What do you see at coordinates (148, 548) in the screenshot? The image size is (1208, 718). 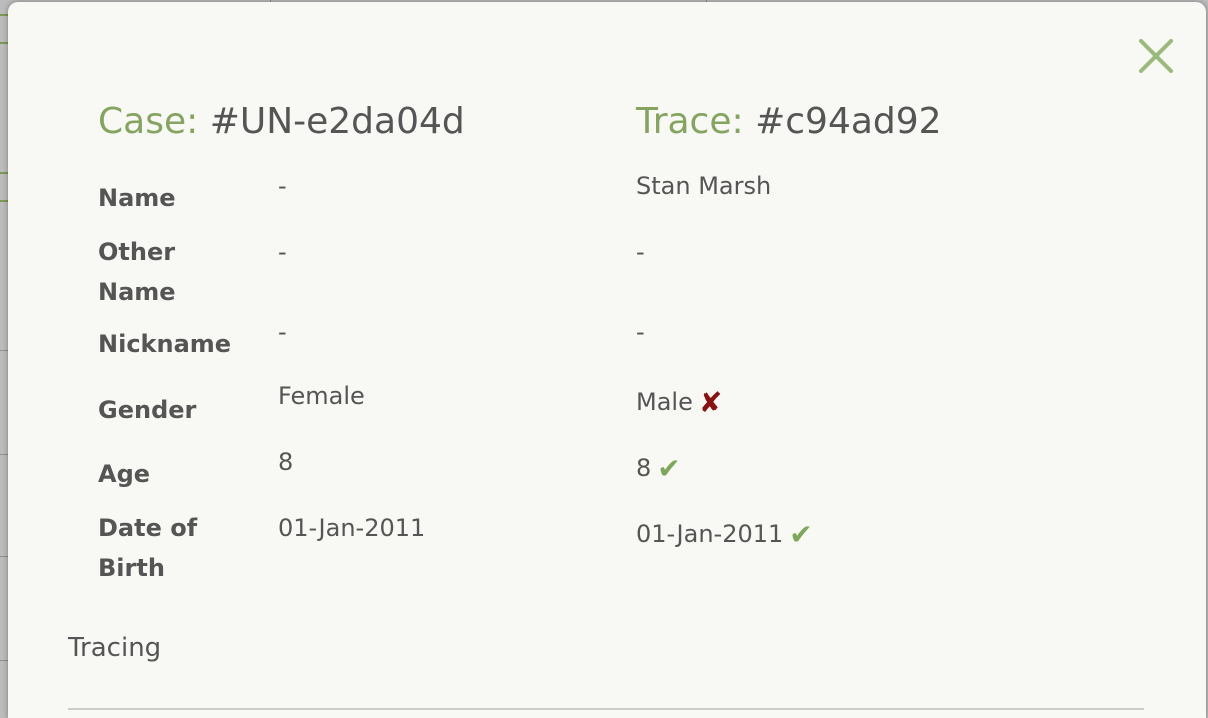 I see `dob-label: Date of Birth` at bounding box center [148, 548].